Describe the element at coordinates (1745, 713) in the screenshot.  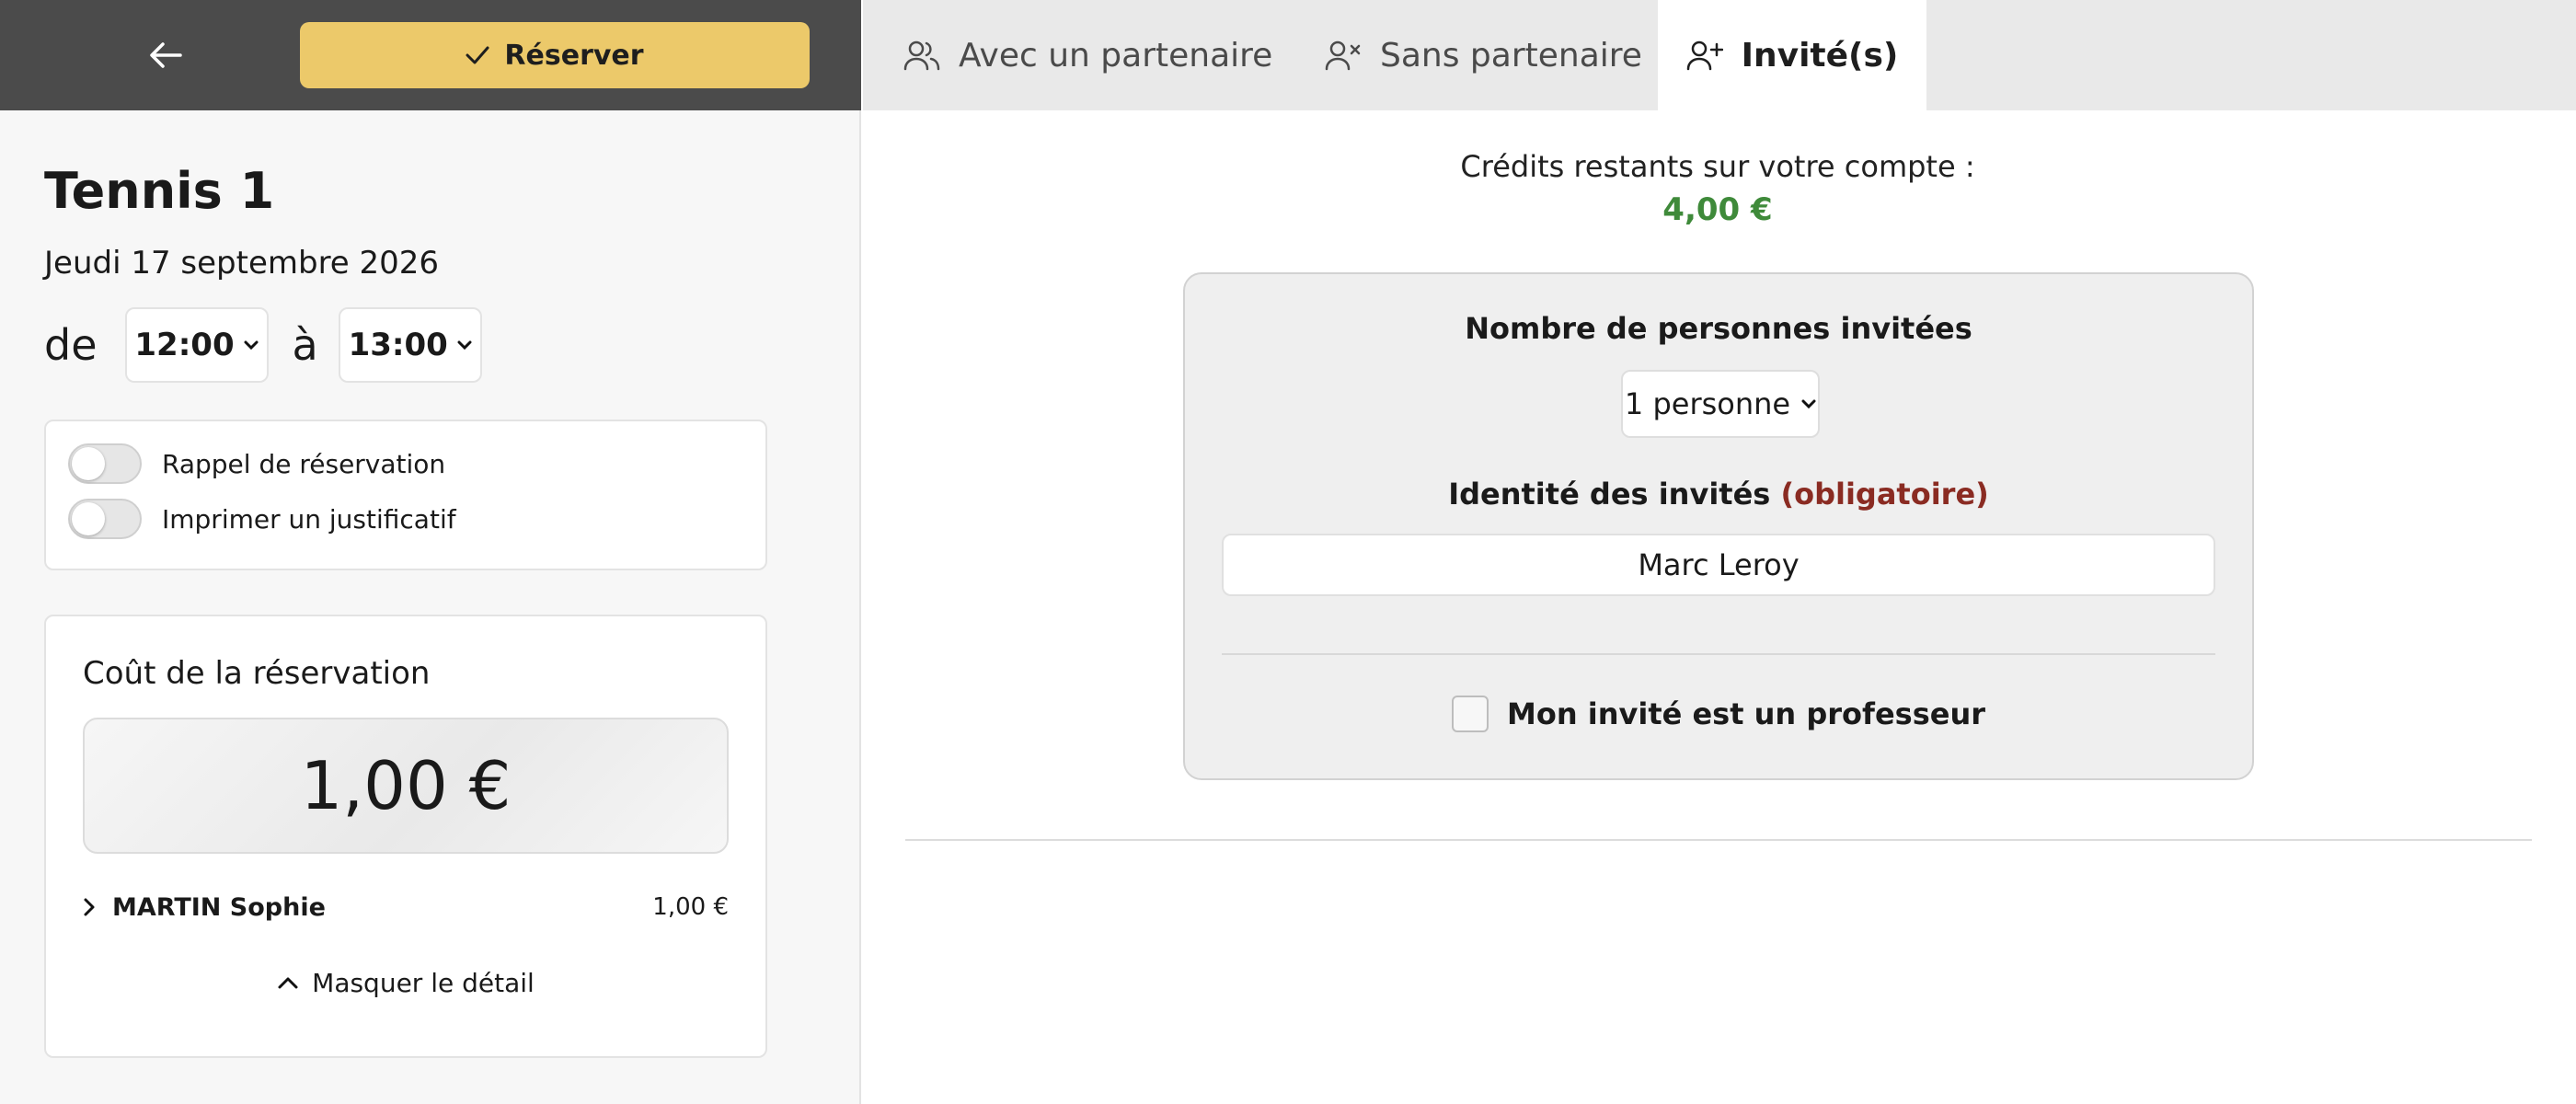
I see `professor-label: Mon invité est un professeur` at that location.